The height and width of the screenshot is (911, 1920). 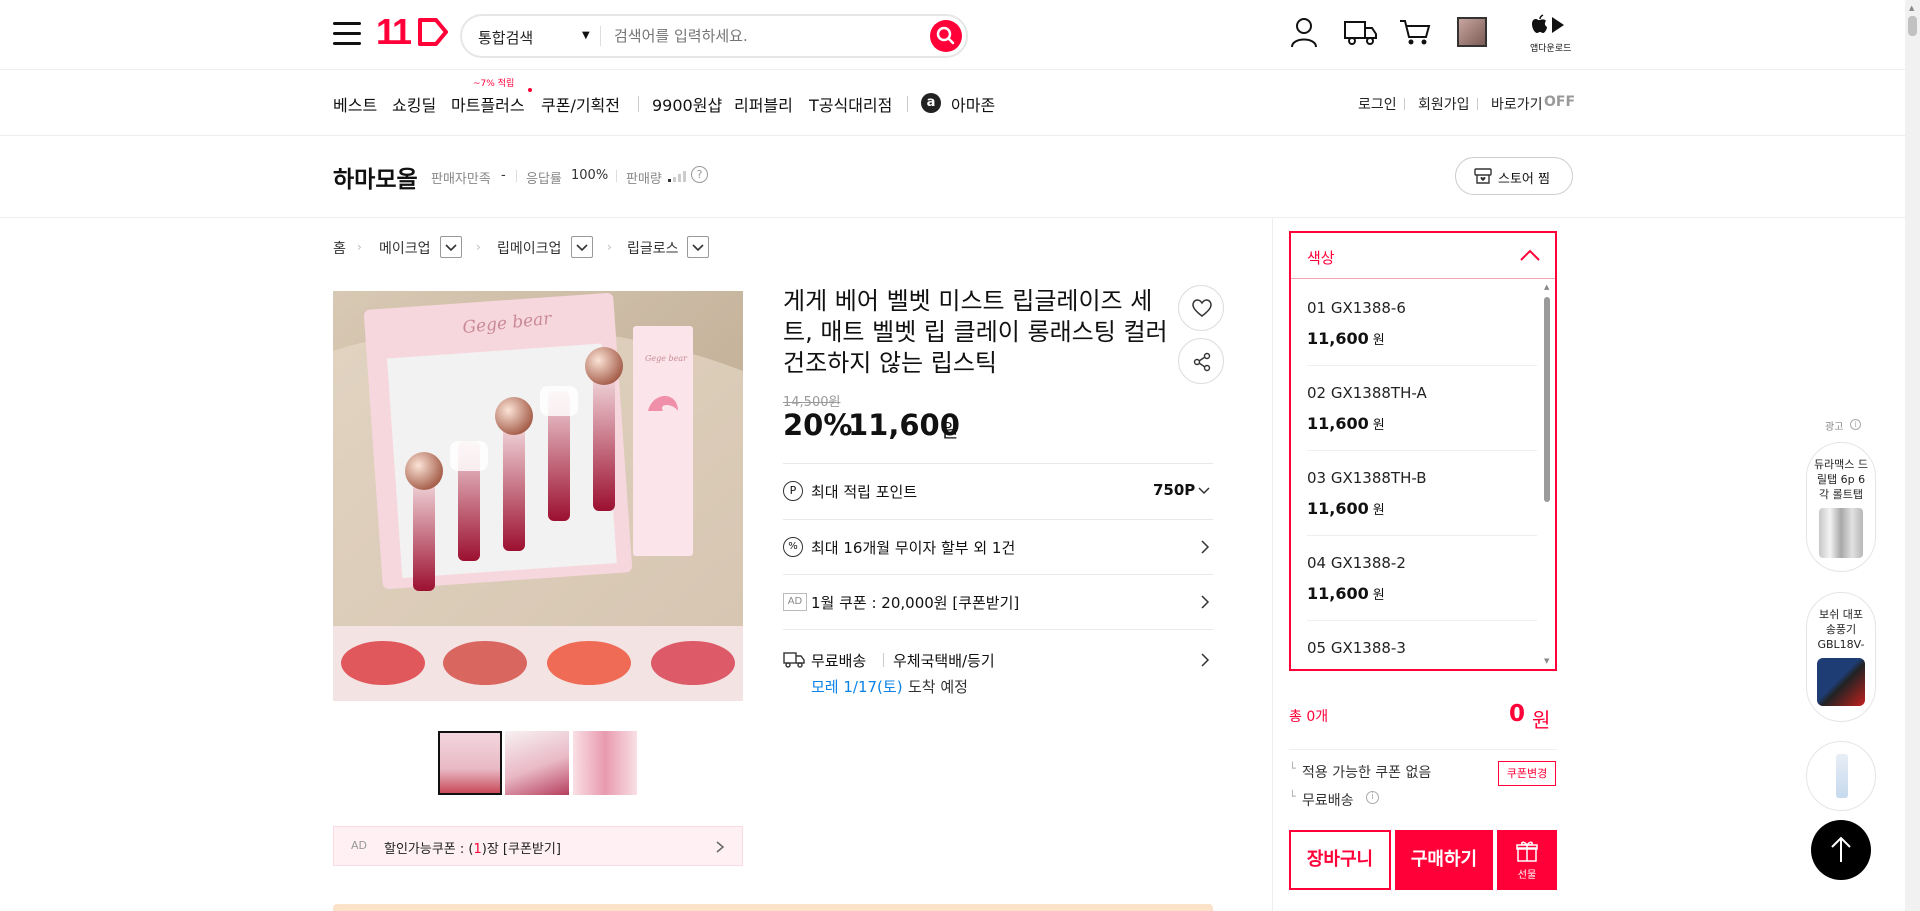 I want to click on login-link: 로그인, so click(x=1377, y=104).